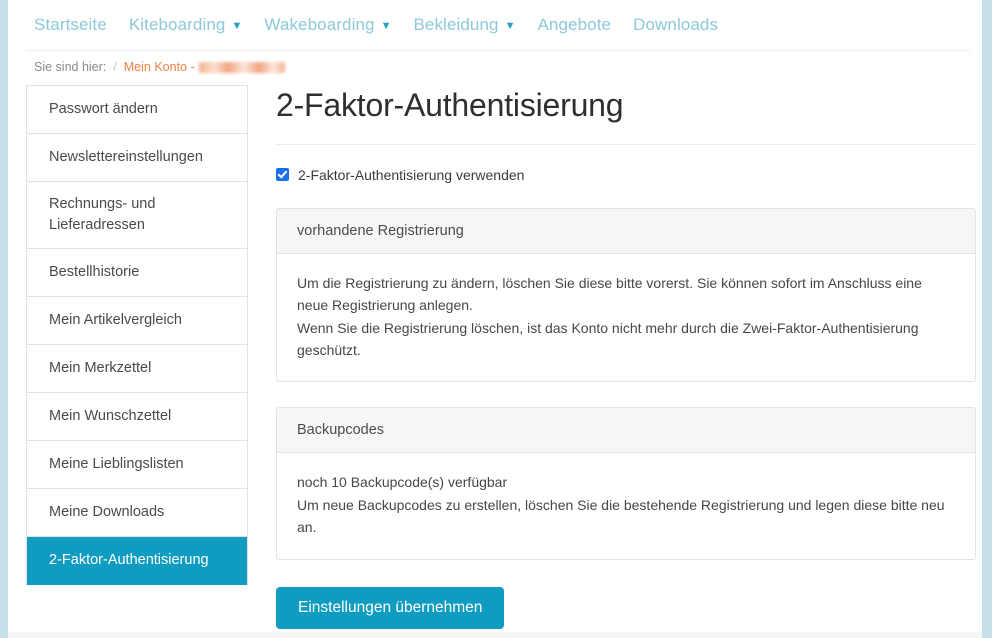 The image size is (992, 638). What do you see at coordinates (390, 607) in the screenshot?
I see `apply-settings-button: Einstellungen übernehmen` at bounding box center [390, 607].